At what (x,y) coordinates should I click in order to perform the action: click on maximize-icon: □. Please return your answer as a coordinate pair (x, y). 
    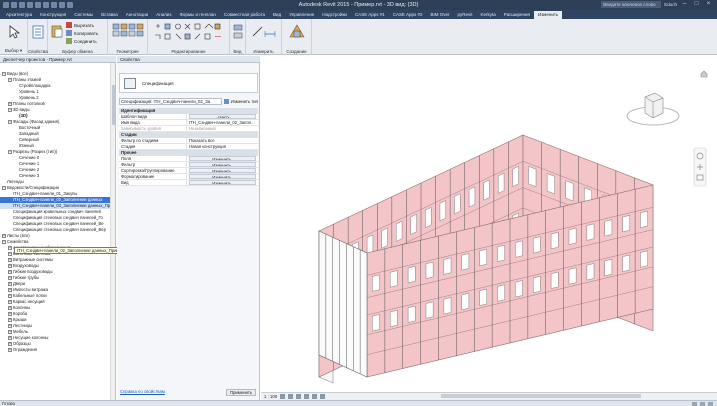
    Looking at the image, I should click on (696, 4).